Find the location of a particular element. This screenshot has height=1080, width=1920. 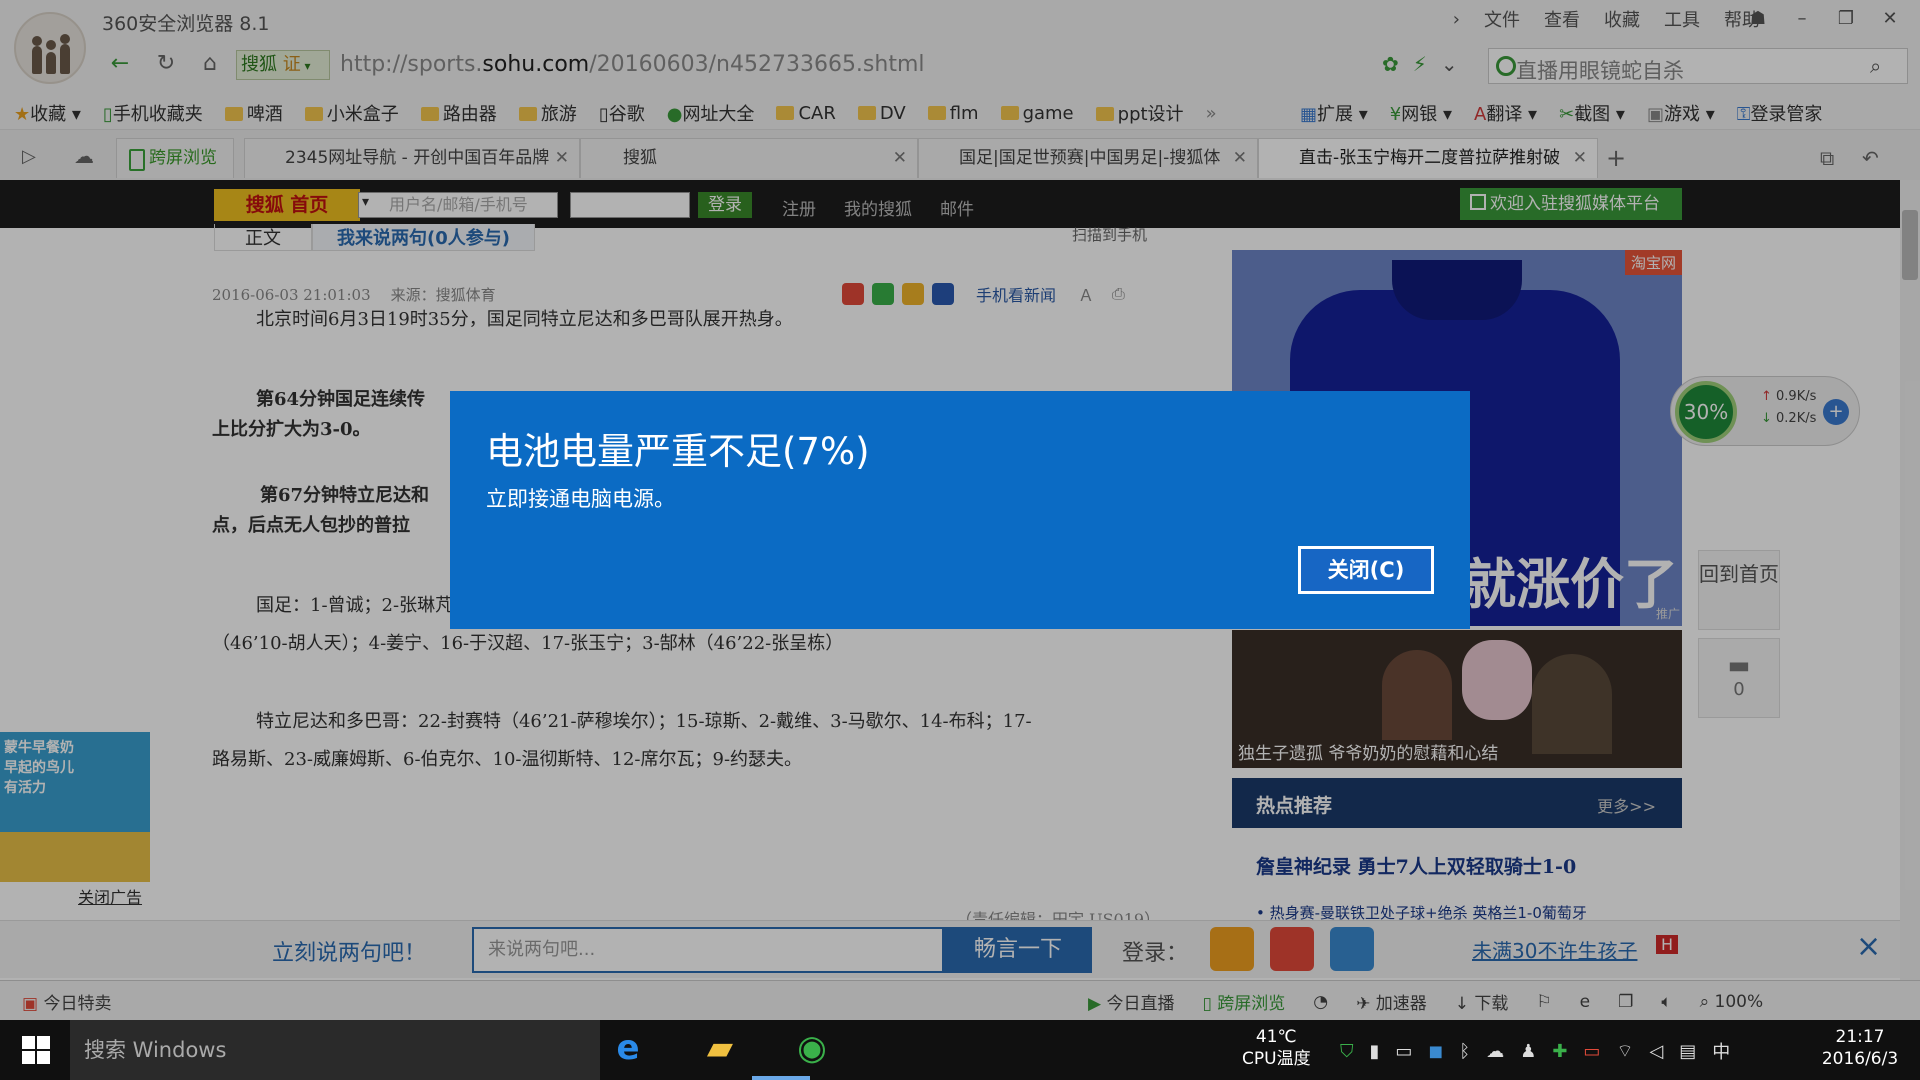

file-explorer-icon: ▰ is located at coordinates (720, 1048).